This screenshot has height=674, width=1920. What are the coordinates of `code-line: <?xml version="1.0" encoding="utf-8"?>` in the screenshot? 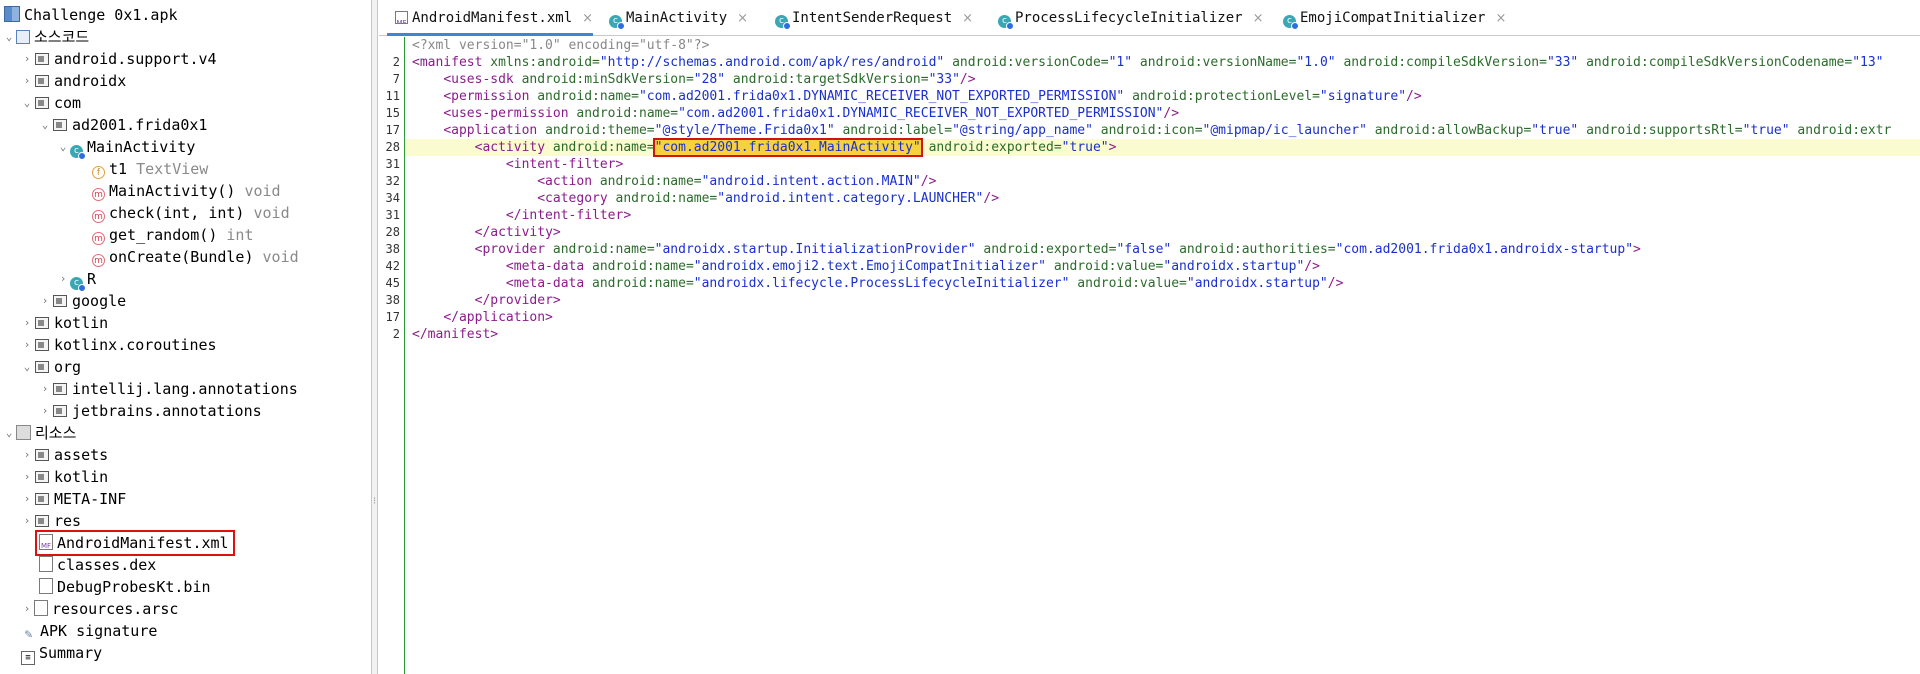 It's located at (561, 45).